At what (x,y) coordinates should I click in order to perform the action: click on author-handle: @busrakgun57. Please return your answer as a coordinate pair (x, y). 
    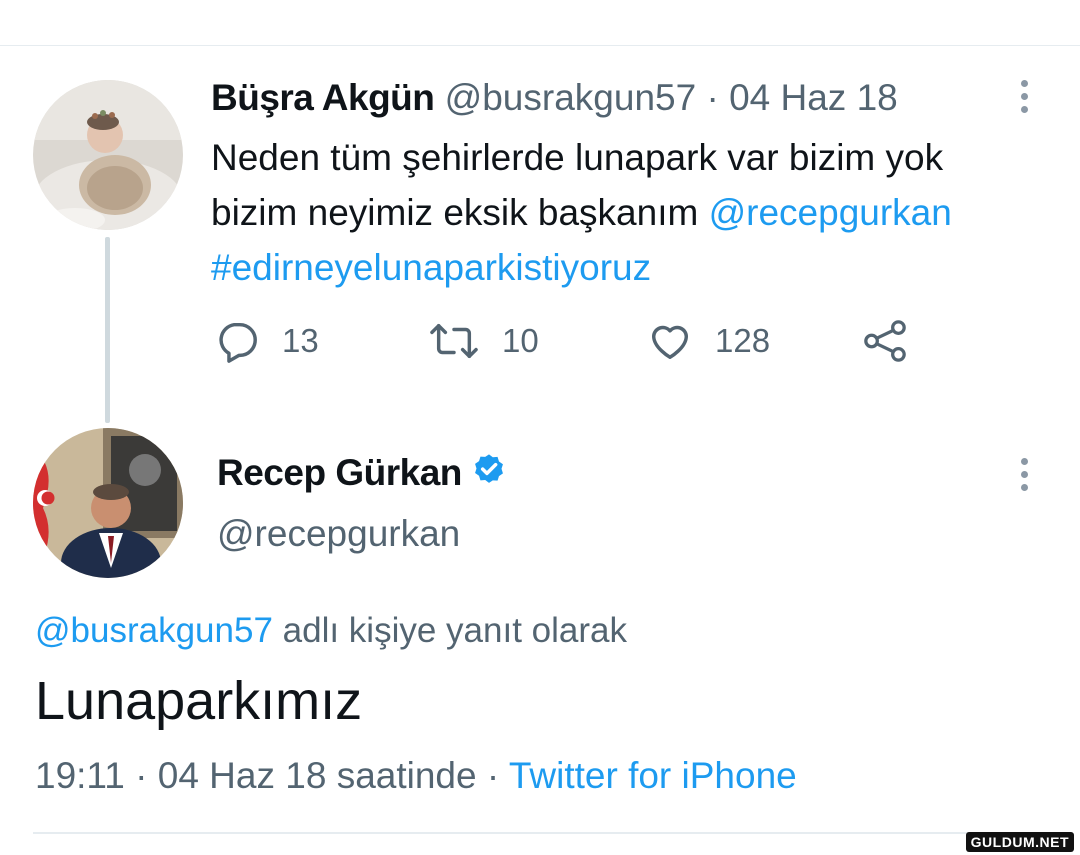
    Looking at the image, I should click on (571, 97).